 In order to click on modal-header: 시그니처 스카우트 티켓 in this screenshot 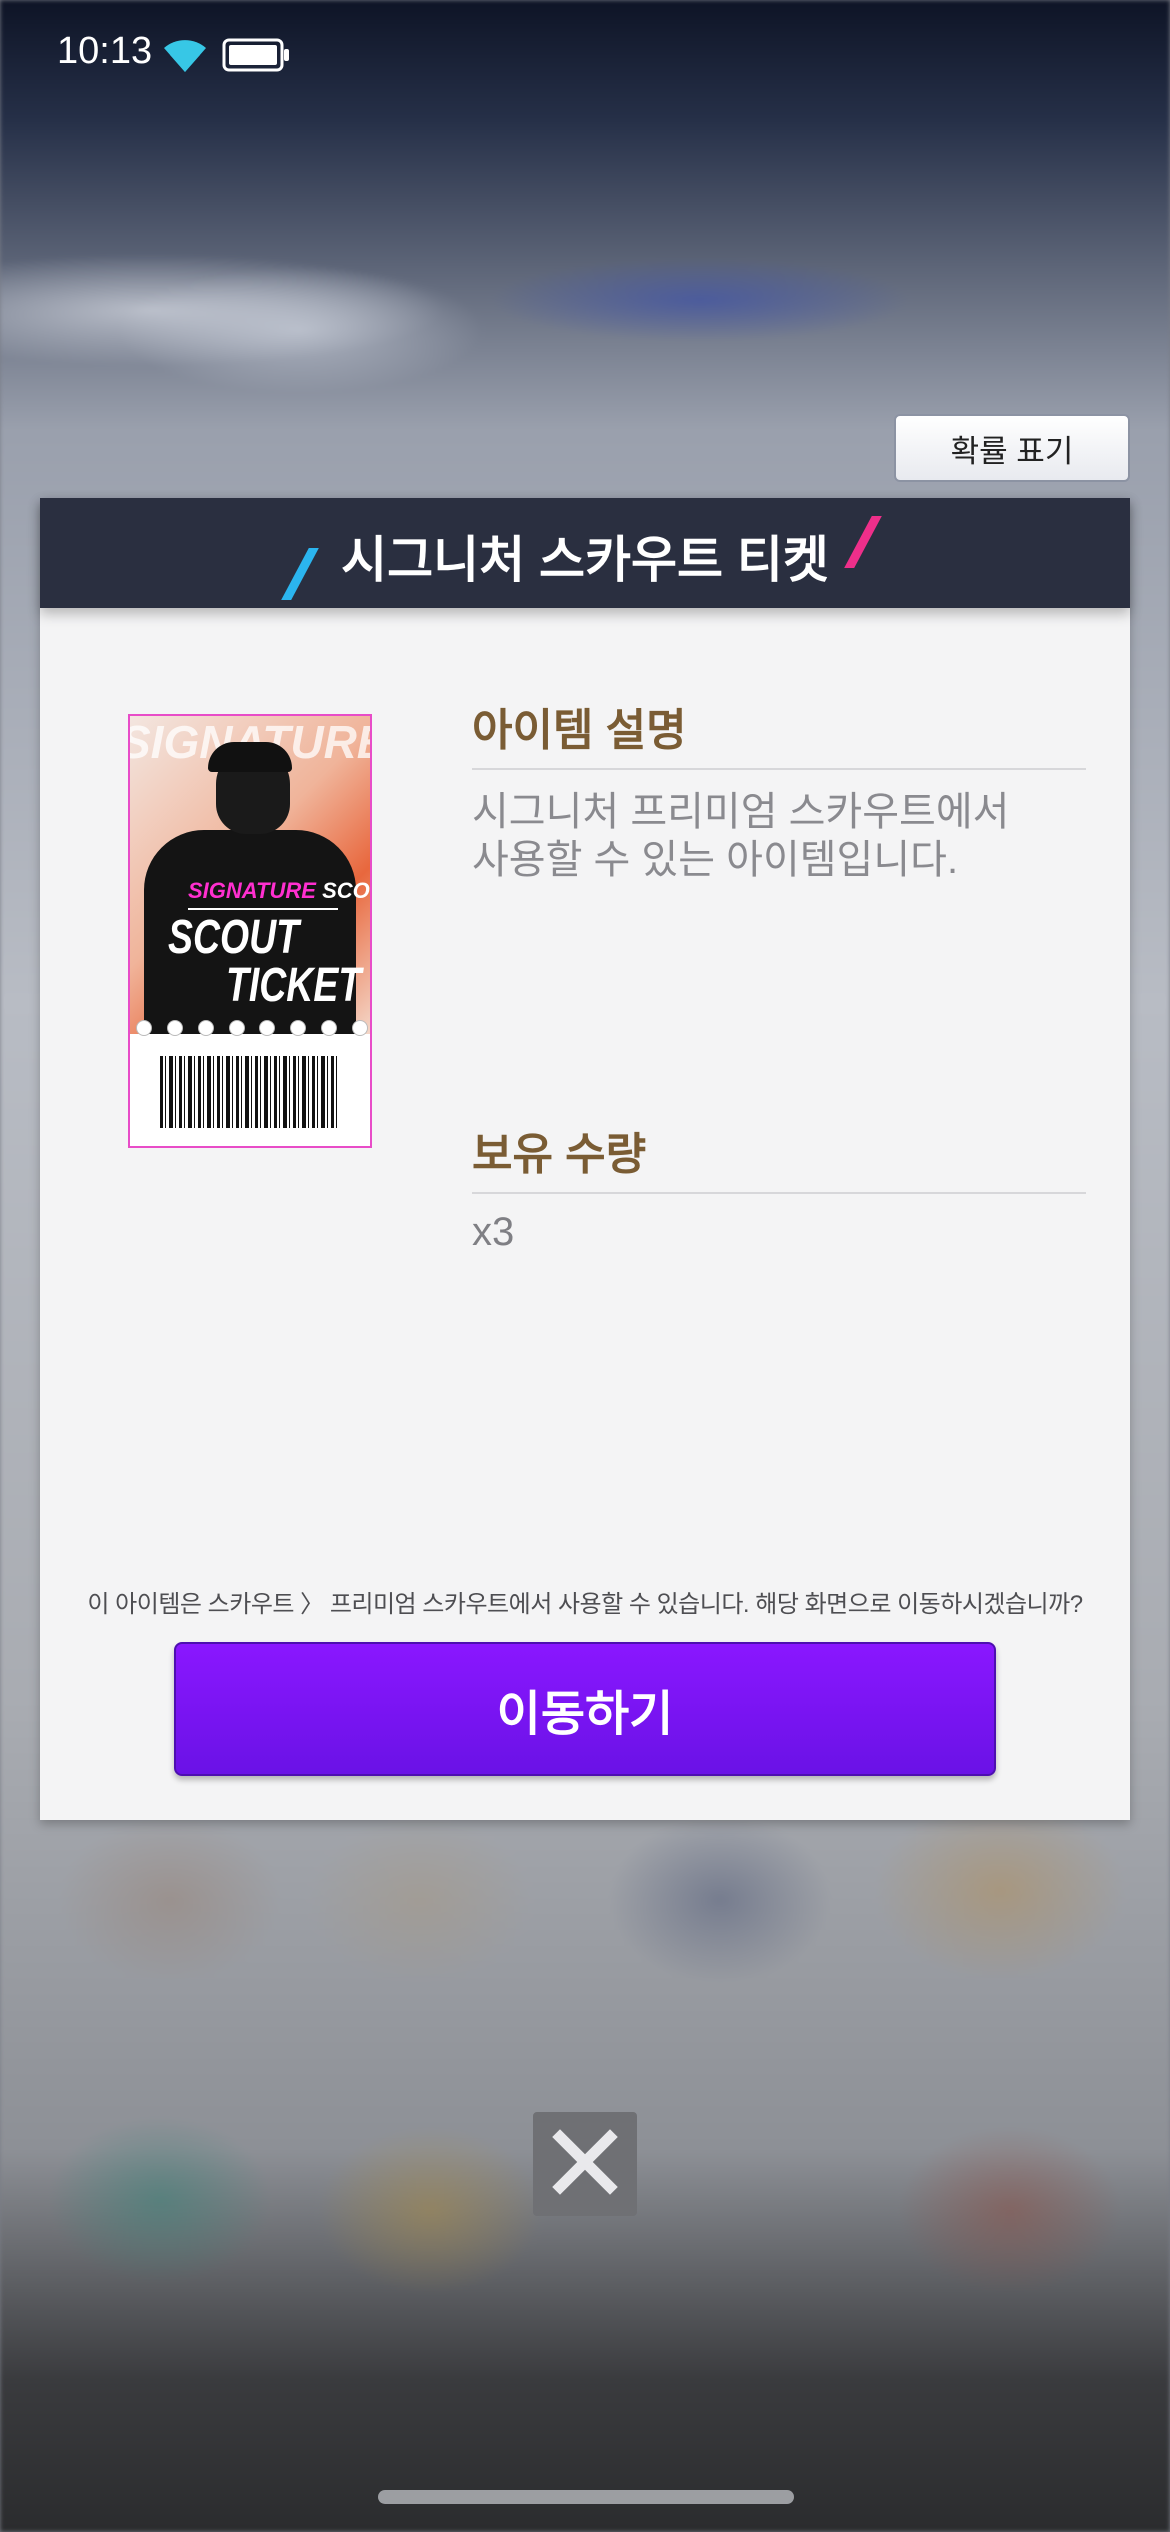, I will do `click(585, 553)`.